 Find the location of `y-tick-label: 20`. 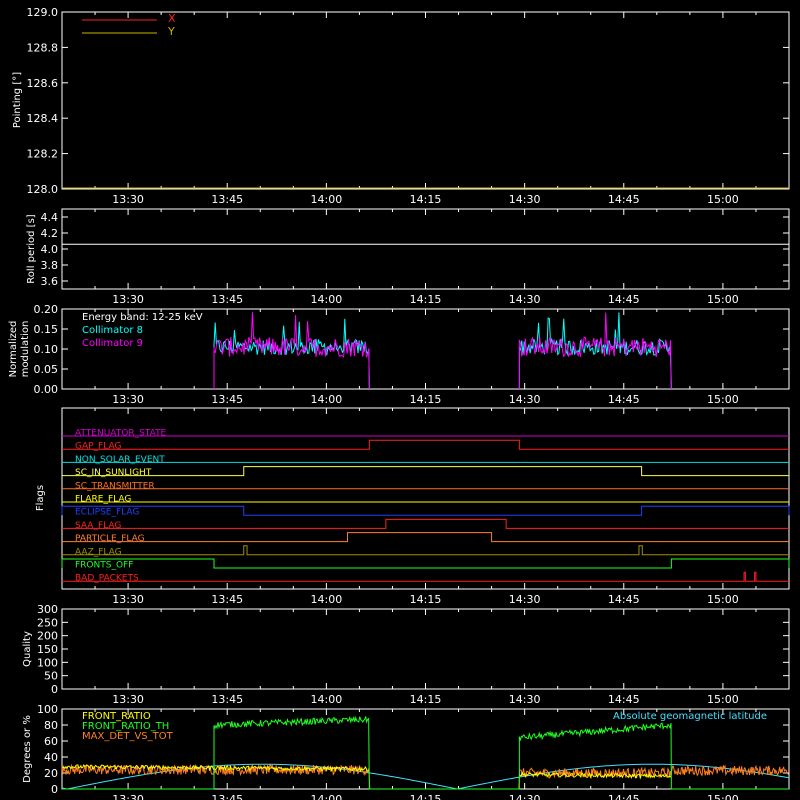

y-tick-label: 20 is located at coordinates (51, 773).